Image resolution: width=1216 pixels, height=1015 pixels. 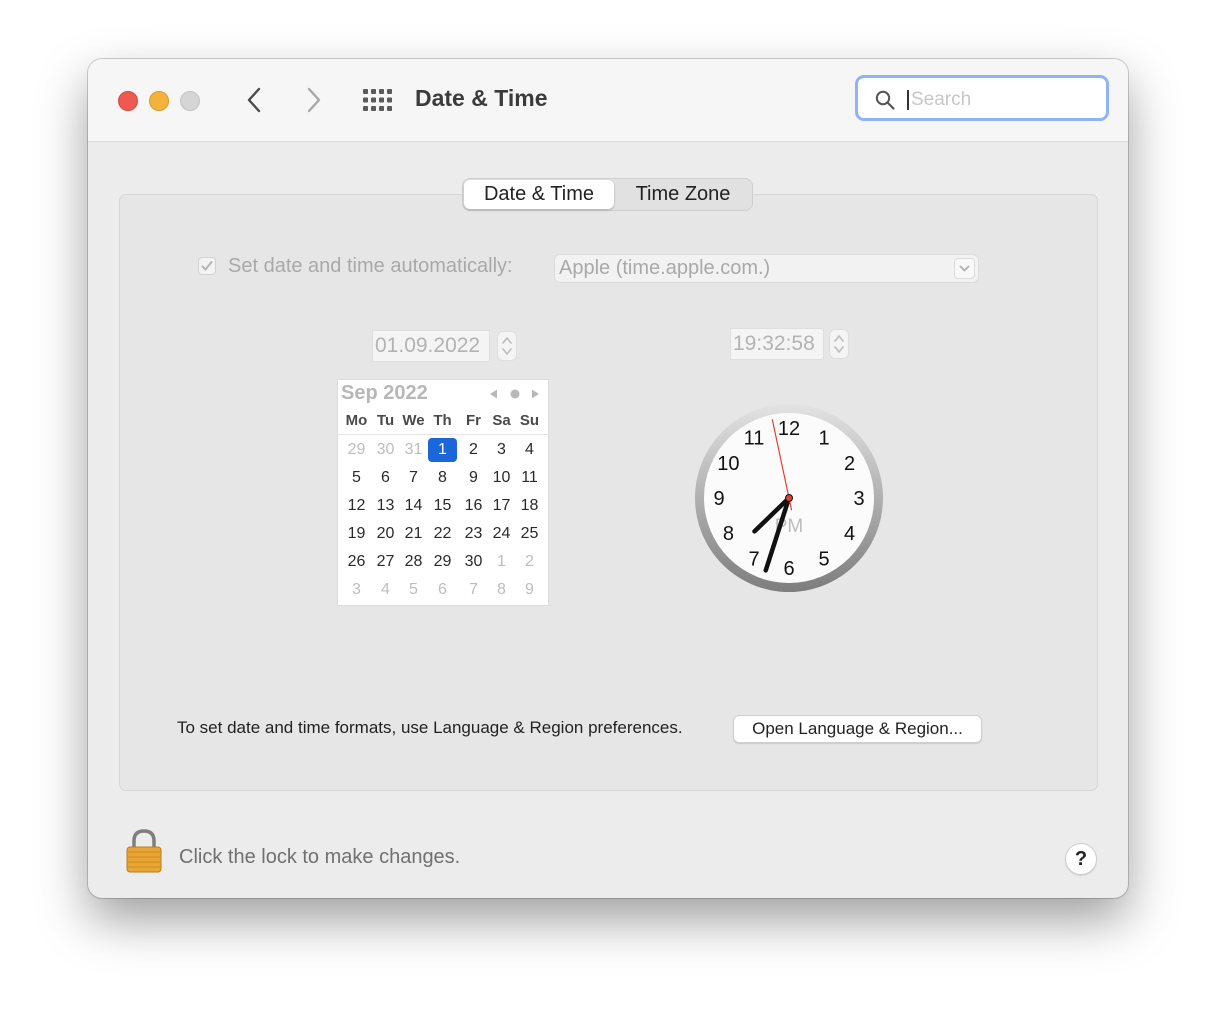 What do you see at coordinates (385, 420) in the screenshot?
I see `weekday-tu: Tu` at bounding box center [385, 420].